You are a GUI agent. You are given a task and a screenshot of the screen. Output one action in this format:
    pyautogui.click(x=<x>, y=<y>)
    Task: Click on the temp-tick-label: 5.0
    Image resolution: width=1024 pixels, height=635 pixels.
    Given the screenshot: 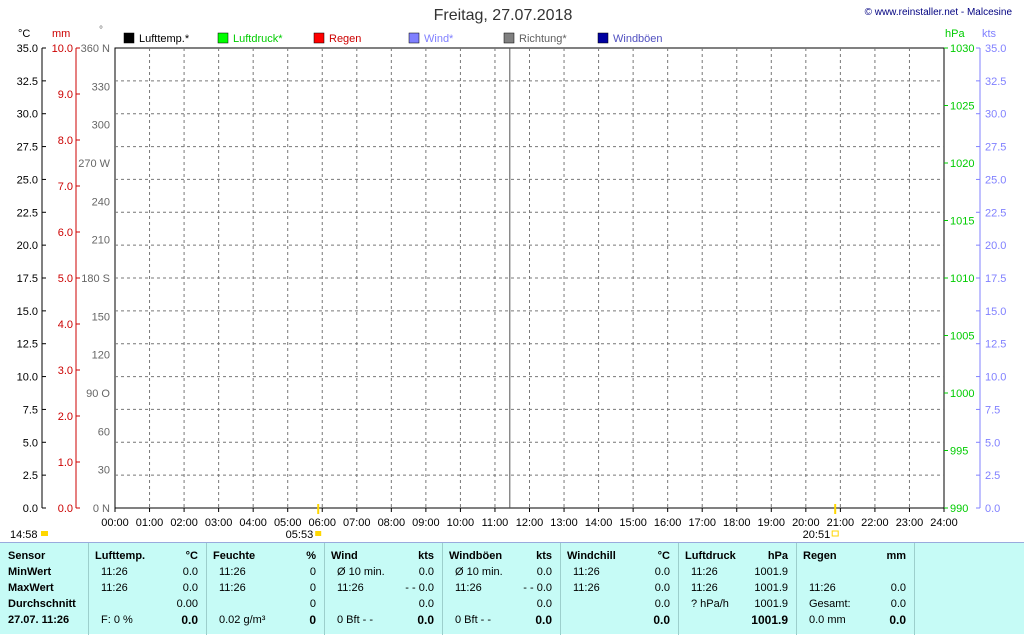 What is the action you would take?
    pyautogui.click(x=30, y=443)
    